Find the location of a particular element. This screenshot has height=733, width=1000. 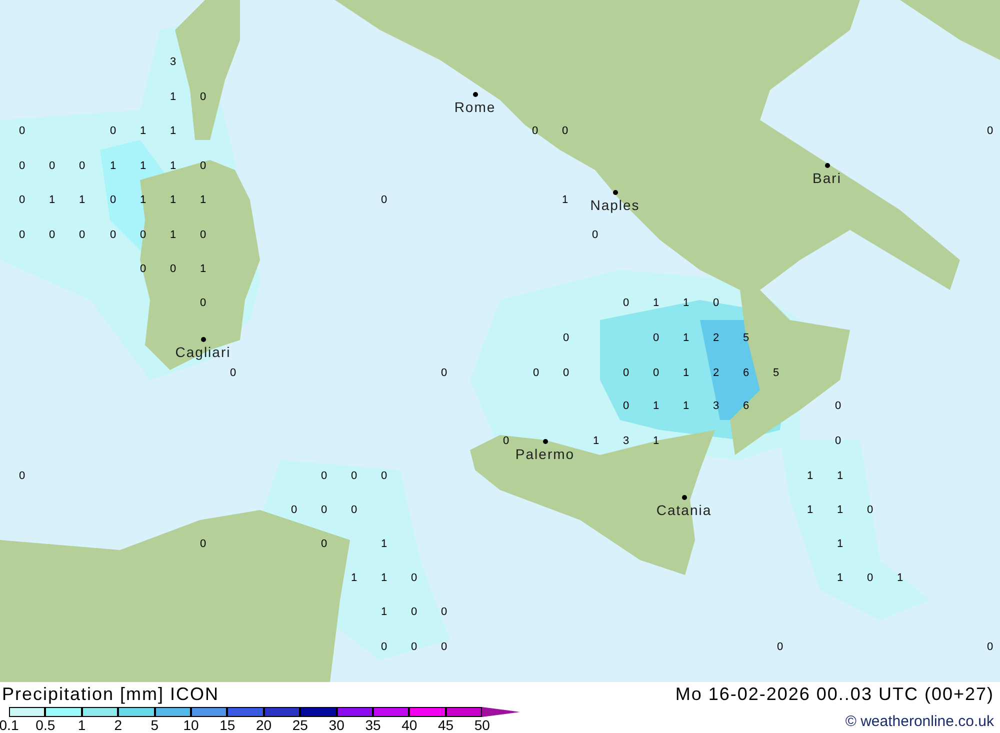

city-label: Rome is located at coordinates (475, 107).